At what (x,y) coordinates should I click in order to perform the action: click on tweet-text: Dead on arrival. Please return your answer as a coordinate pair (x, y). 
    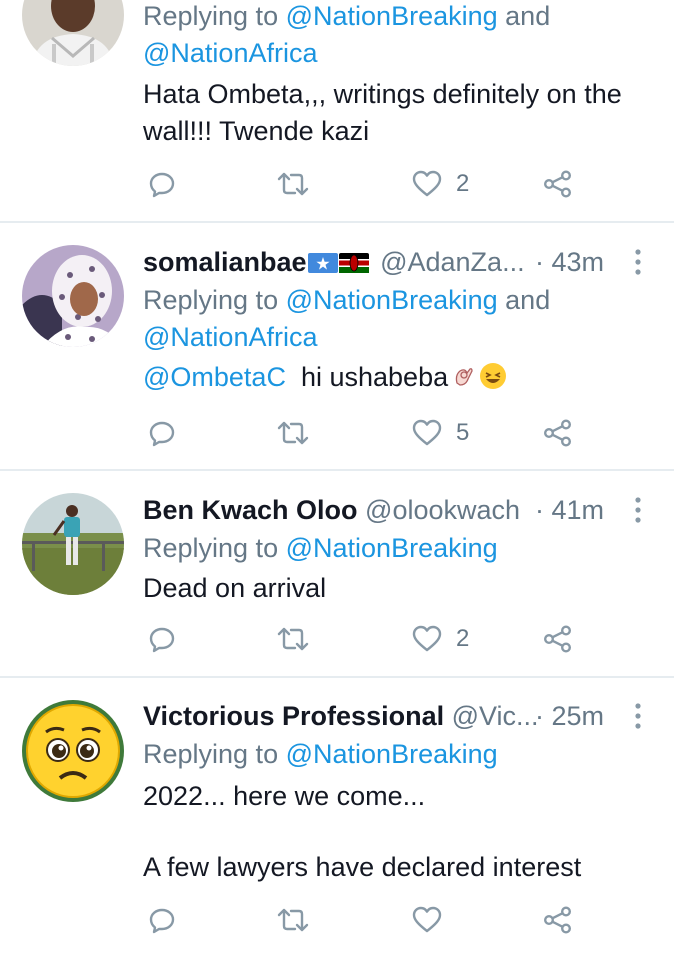
    Looking at the image, I should click on (235, 588).